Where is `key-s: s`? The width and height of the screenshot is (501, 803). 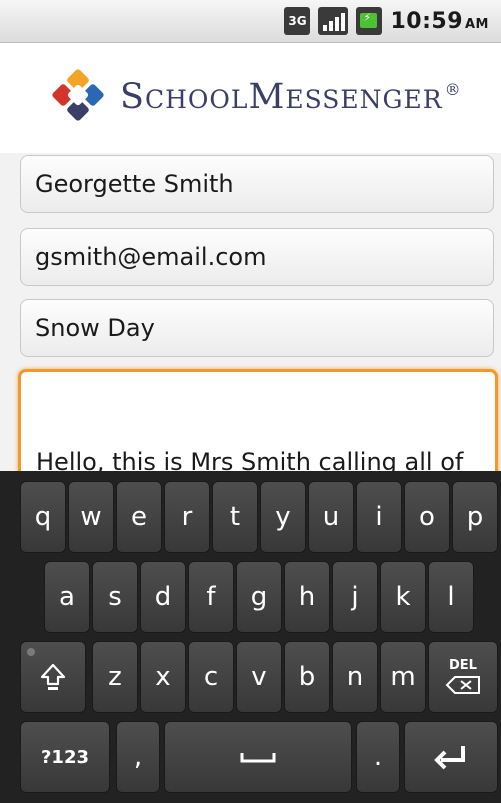 key-s: s is located at coordinates (115, 597).